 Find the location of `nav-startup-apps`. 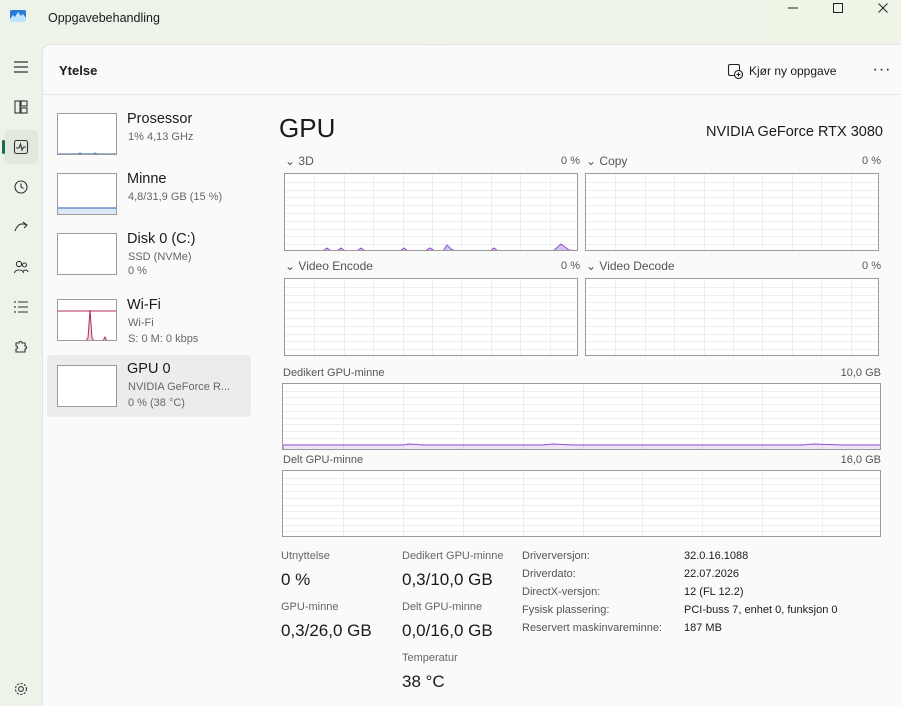

nav-startup-apps is located at coordinates (21, 227).